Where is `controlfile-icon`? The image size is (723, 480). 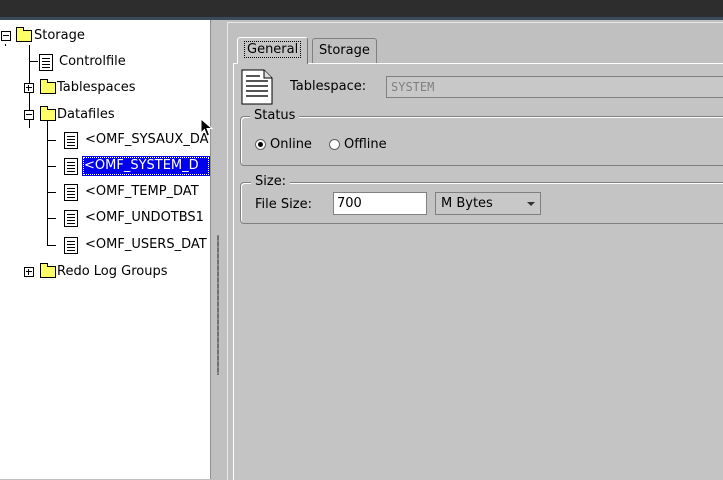
controlfile-icon is located at coordinates (46, 62).